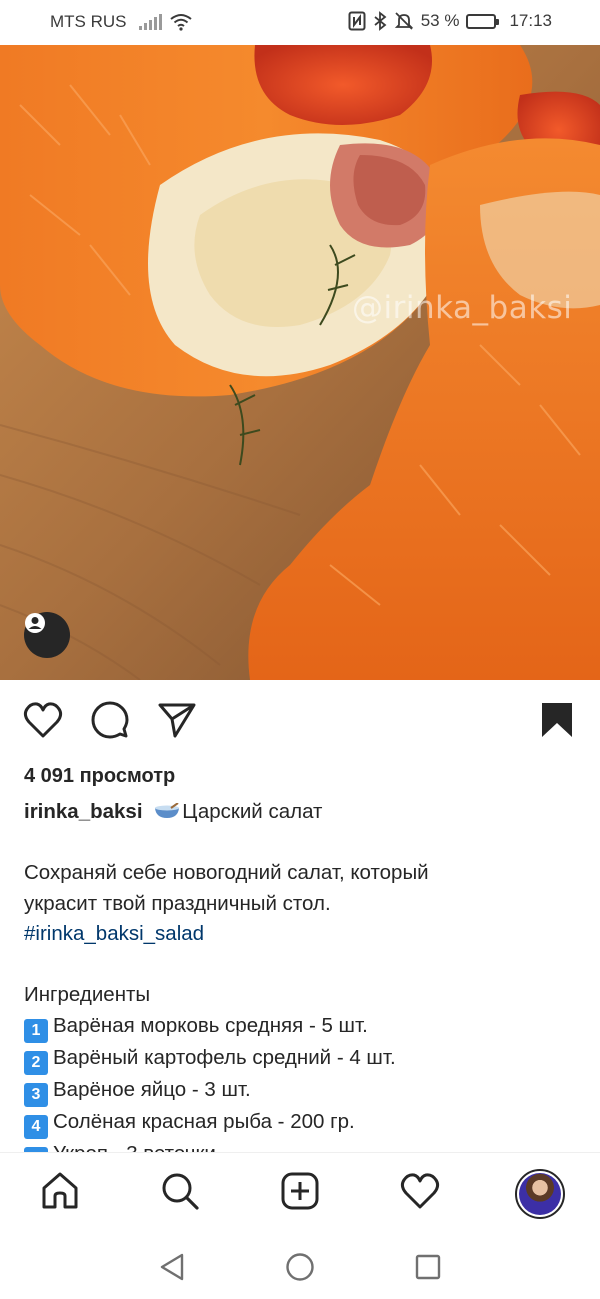  I want to click on caption-title: Царский салат, so click(252, 811).